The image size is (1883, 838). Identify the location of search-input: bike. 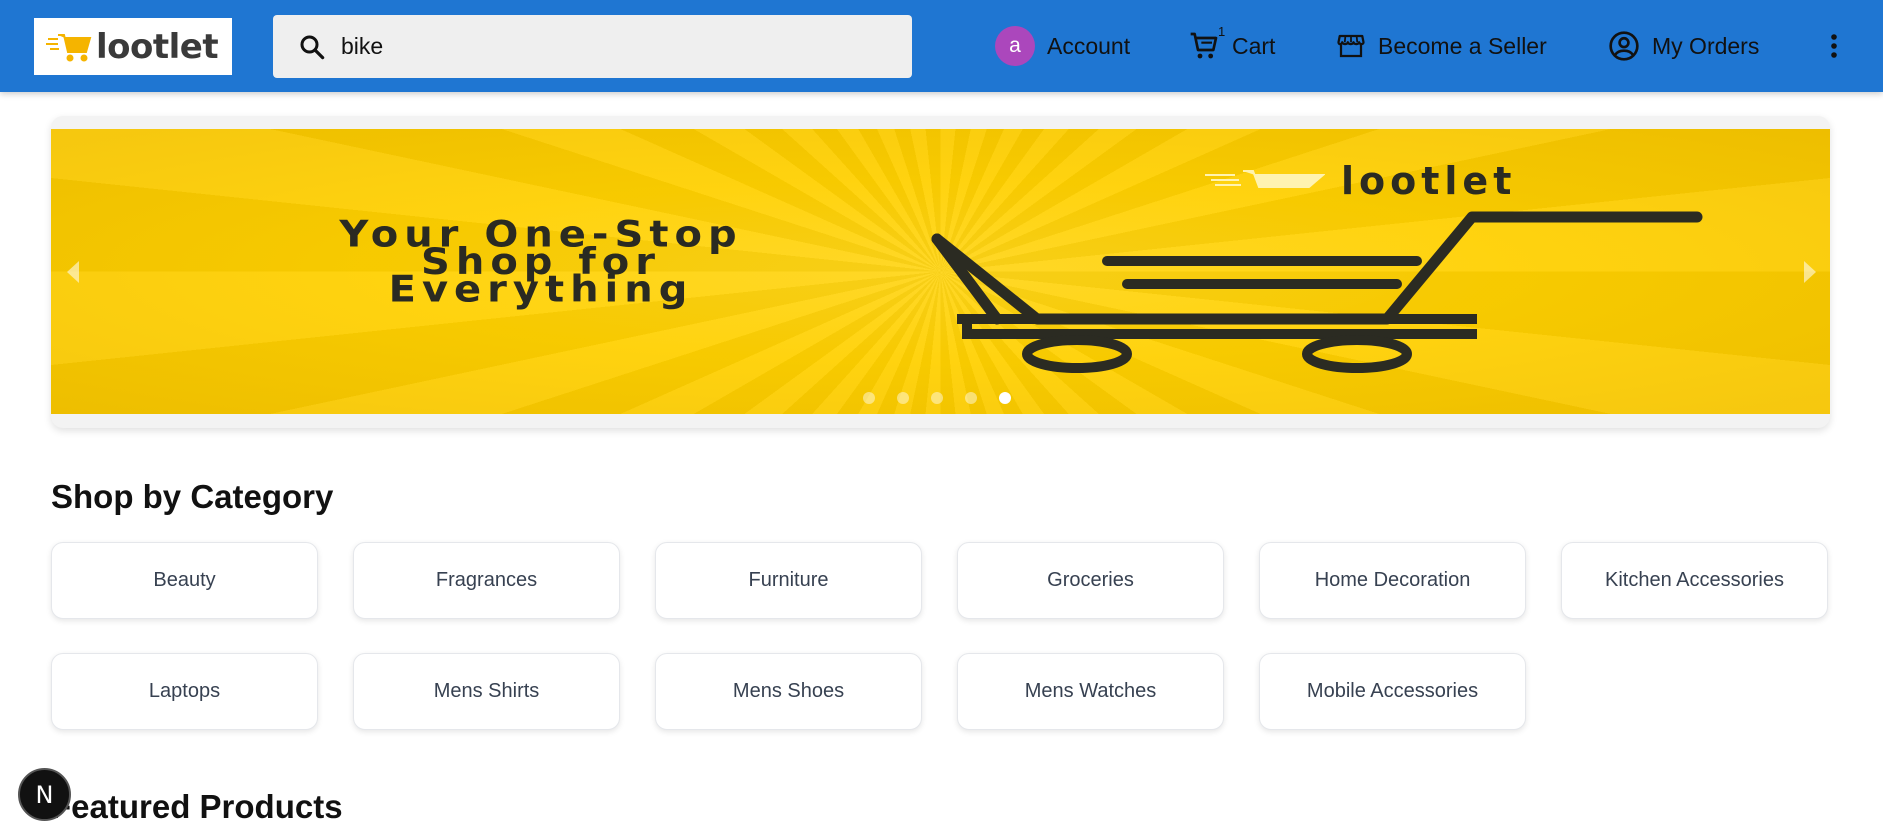
(362, 46).